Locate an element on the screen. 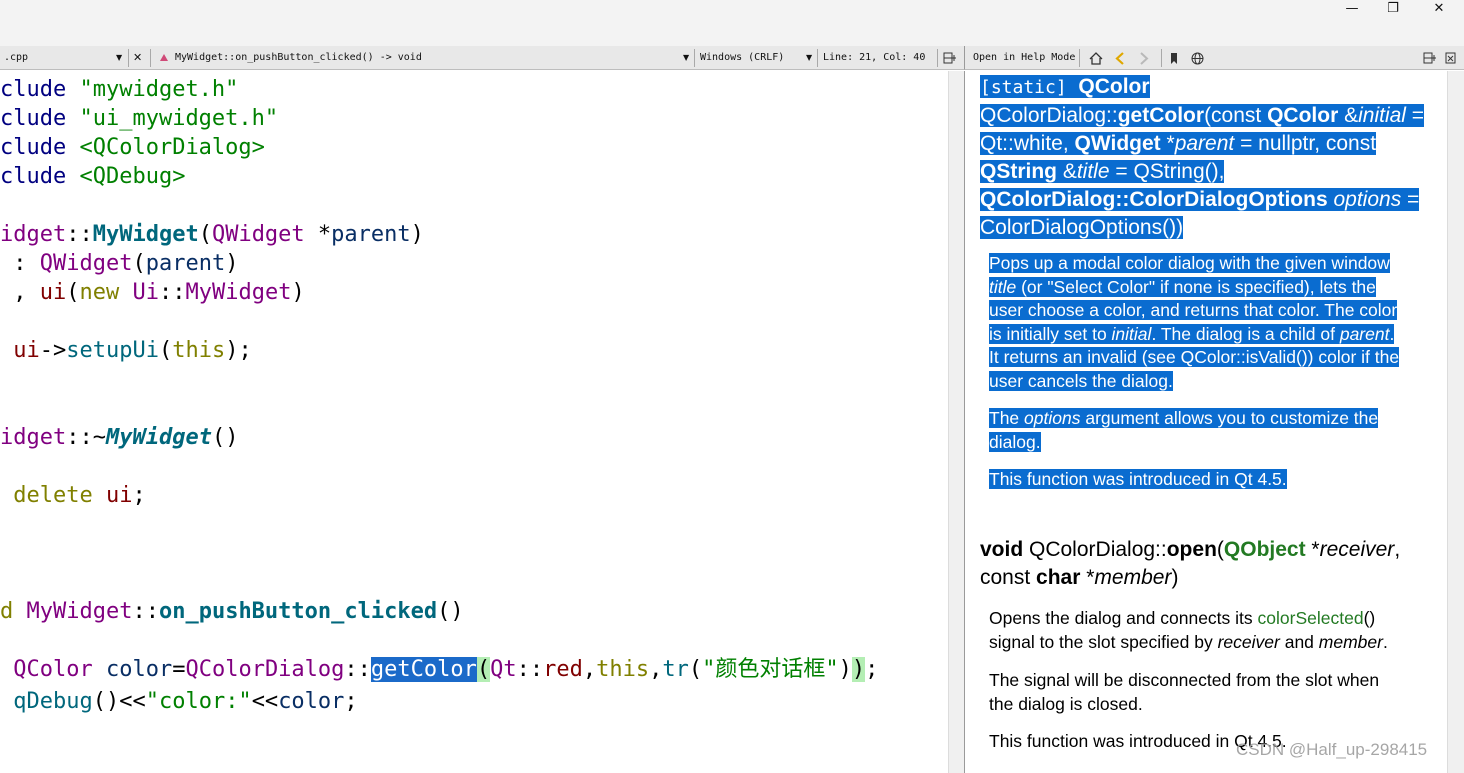 The height and width of the screenshot is (773, 1464). punct-token: () is located at coordinates (225, 437).